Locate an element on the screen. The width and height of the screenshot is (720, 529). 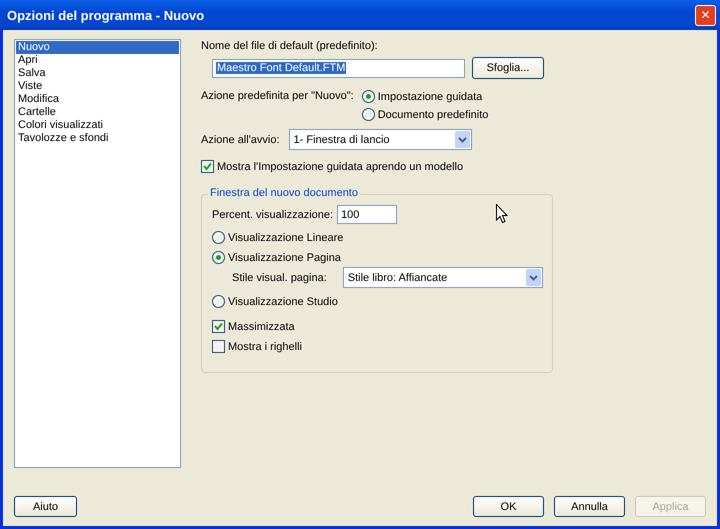
filename-field: Maestro Font Default.FTM is located at coordinates (338, 68).